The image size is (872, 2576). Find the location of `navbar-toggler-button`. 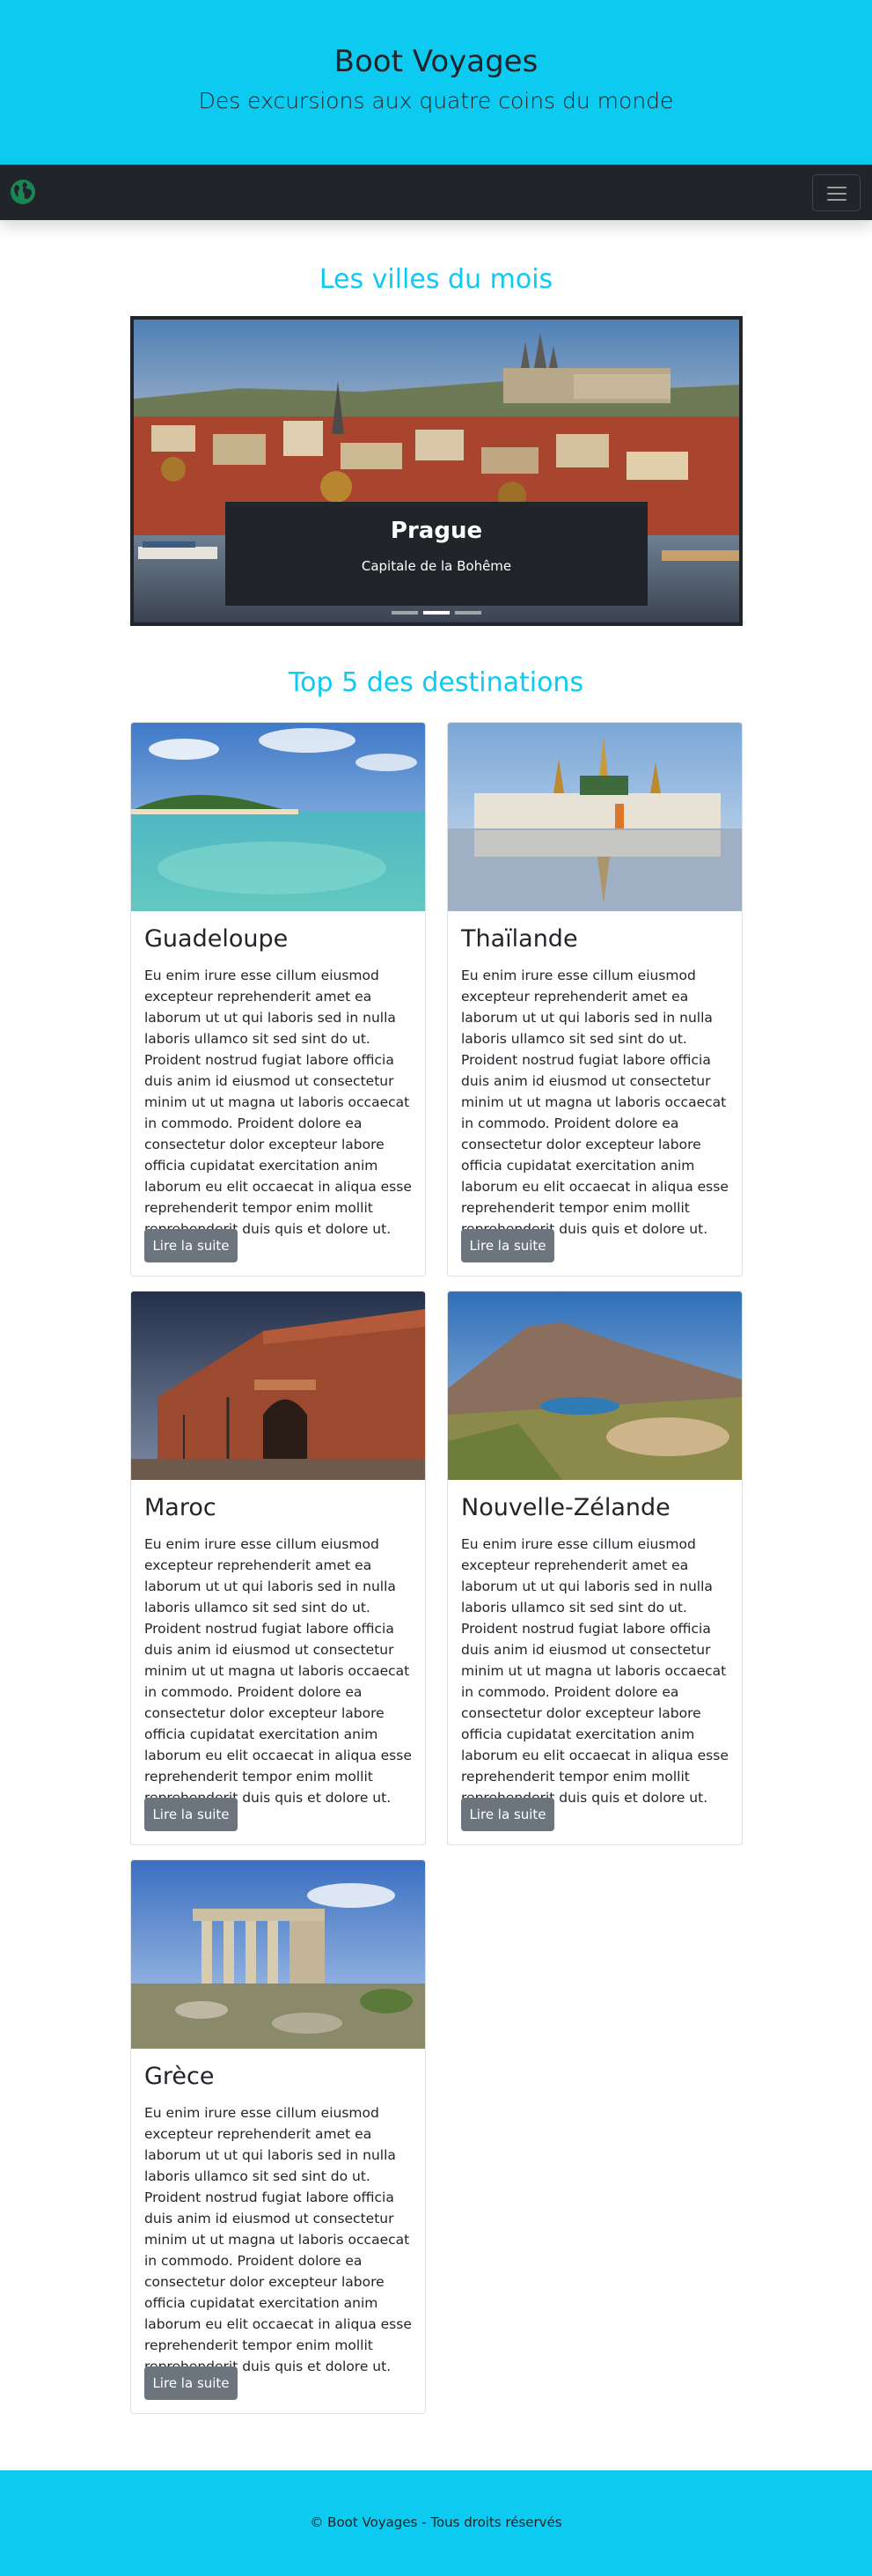

navbar-toggler-button is located at coordinates (837, 193).